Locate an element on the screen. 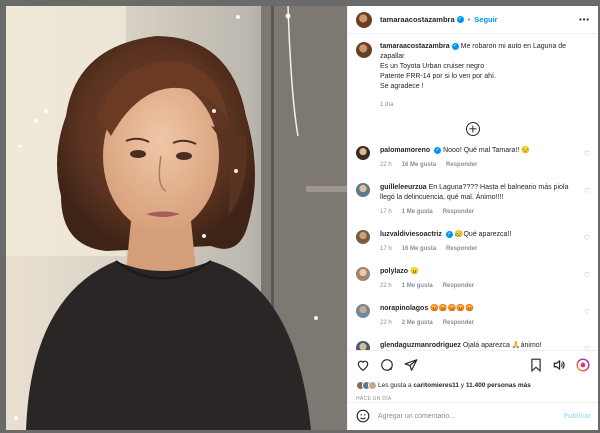 This screenshot has height=433, width=600. comment-text: 😥Qué aparezca!! is located at coordinates (483, 234).